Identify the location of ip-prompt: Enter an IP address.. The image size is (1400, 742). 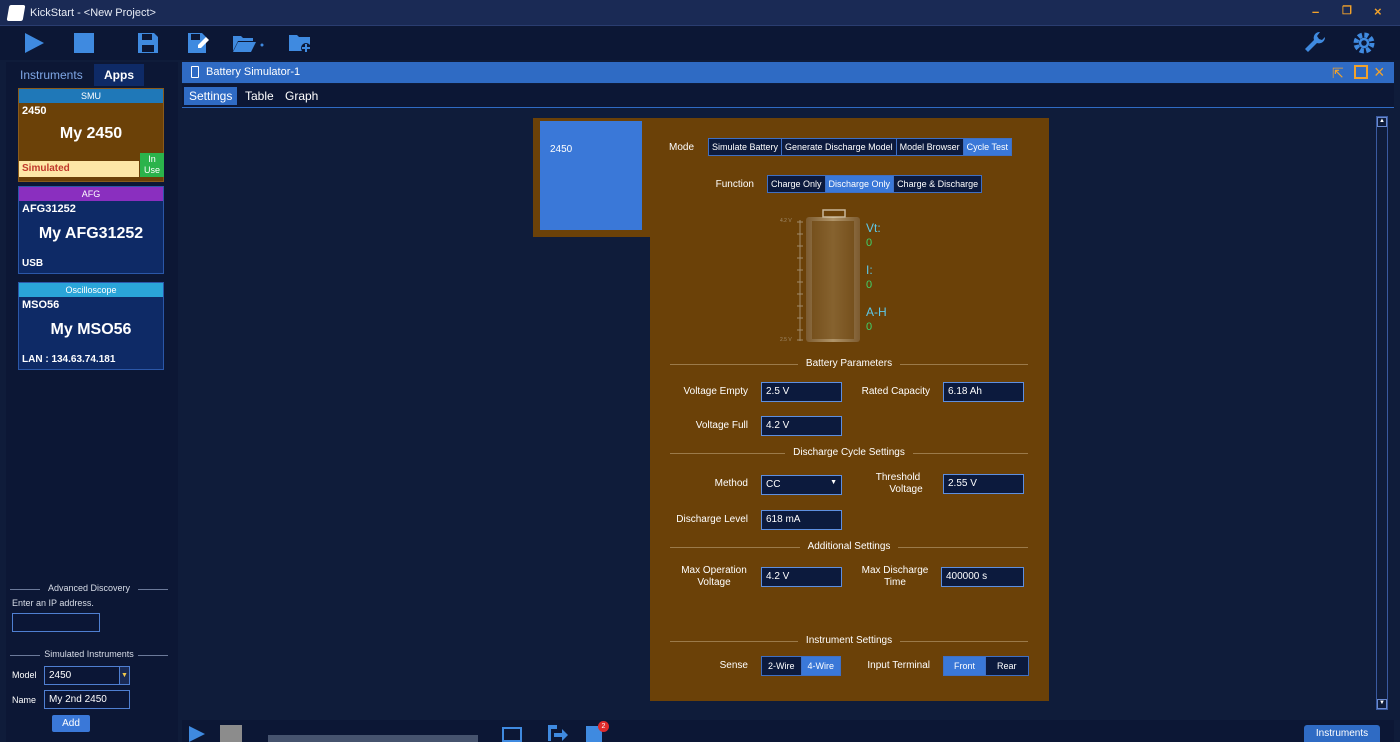
(53, 603).